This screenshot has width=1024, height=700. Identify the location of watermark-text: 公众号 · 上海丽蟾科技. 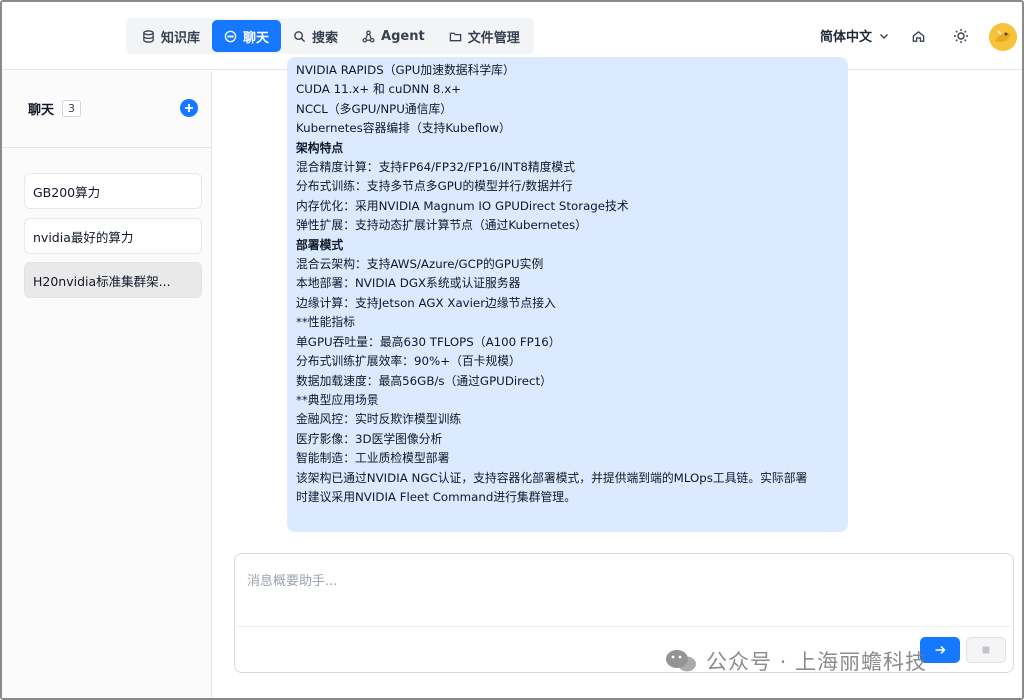
(817, 662).